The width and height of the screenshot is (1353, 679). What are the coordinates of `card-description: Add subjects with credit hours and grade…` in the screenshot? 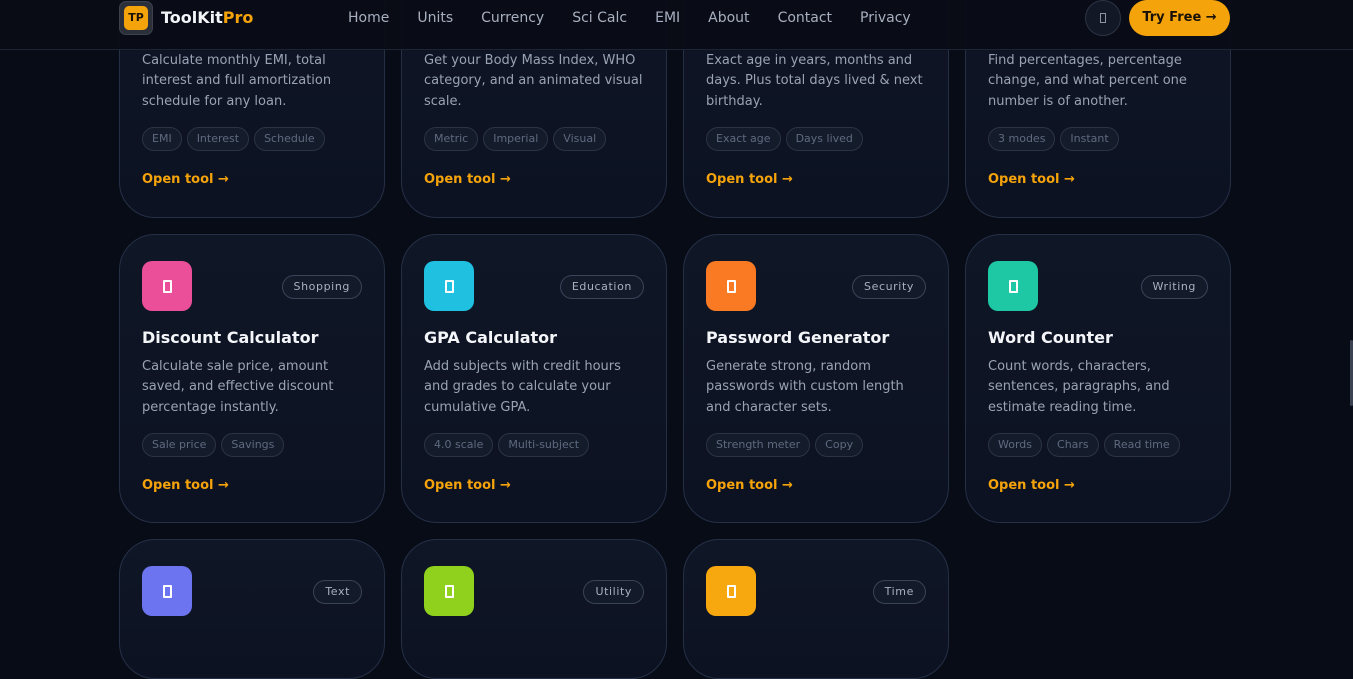 It's located at (522, 387).